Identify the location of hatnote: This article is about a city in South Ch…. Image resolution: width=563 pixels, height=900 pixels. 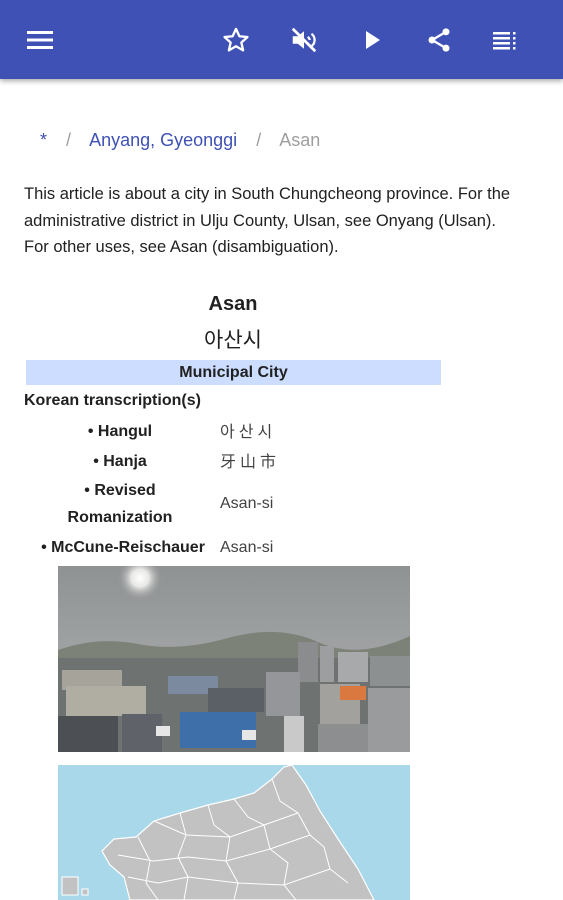
(284, 221).